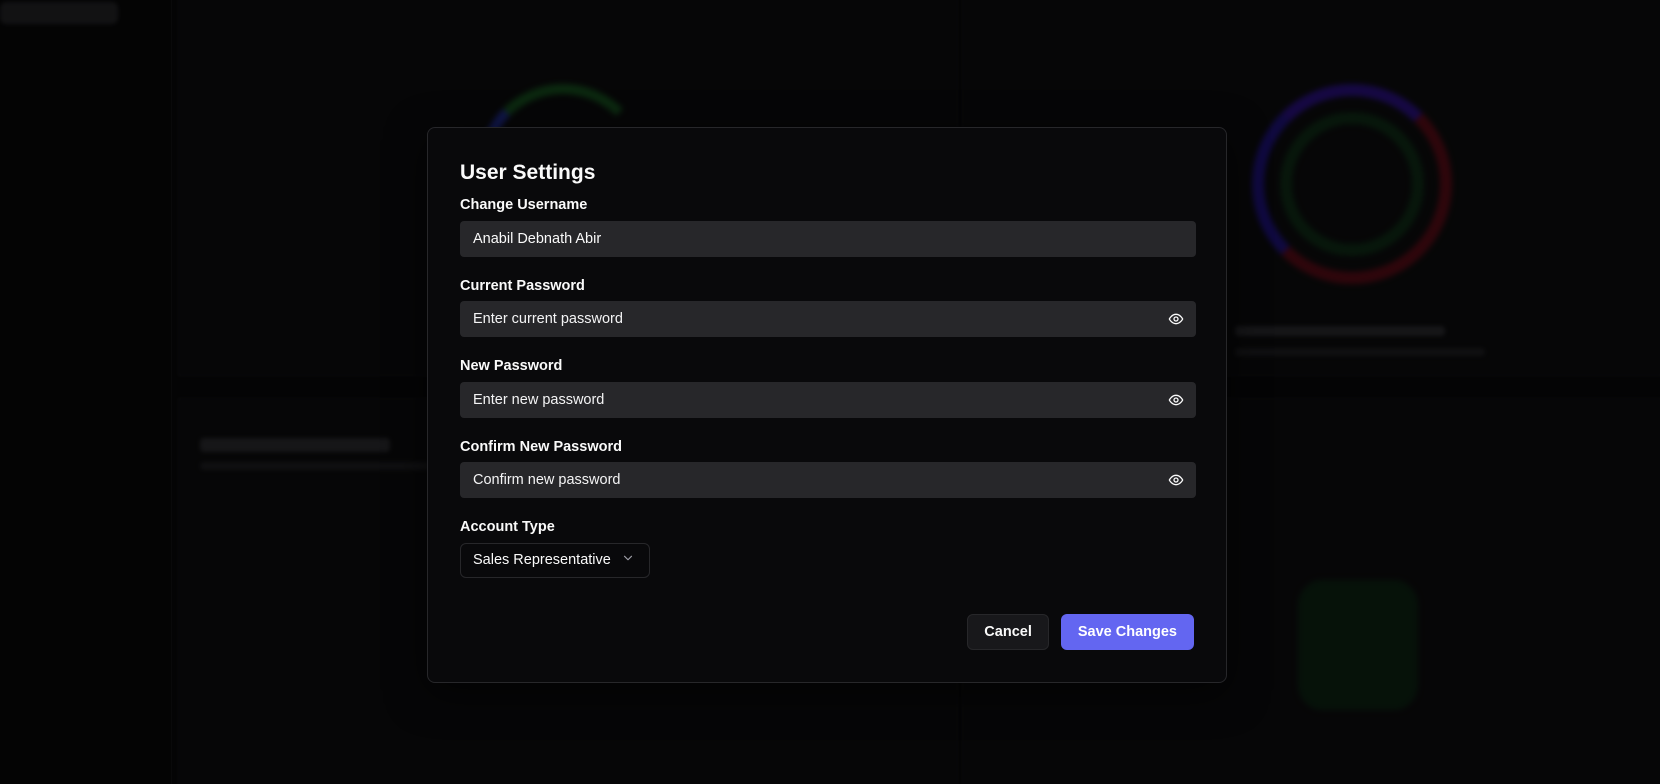 The image size is (1660, 784). Describe the element at coordinates (524, 205) in the screenshot. I see `username-label: Change Username` at that location.